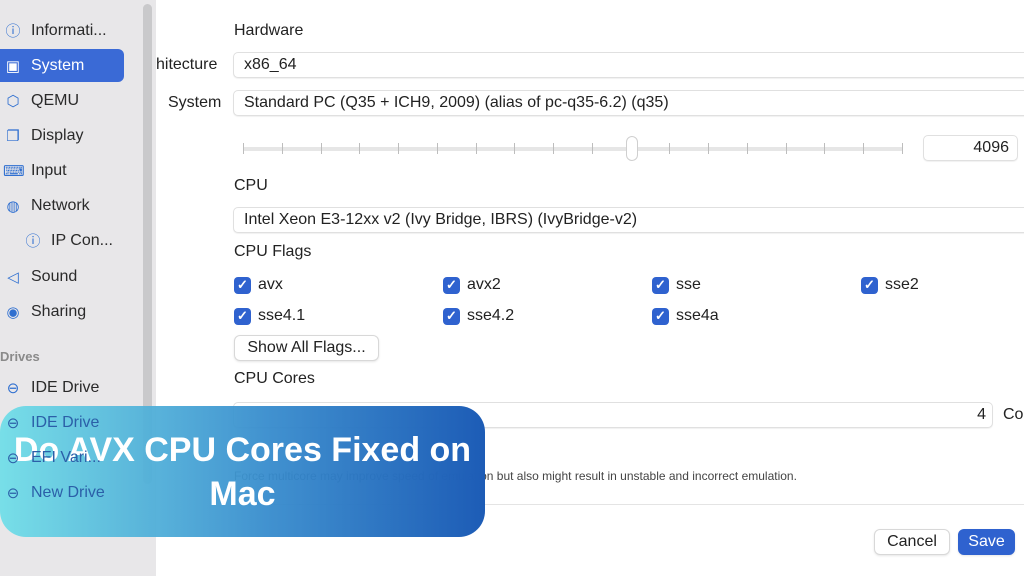 Image resolution: width=1024 pixels, height=576 pixels. I want to click on sidebar-item-sound: ◁ Sound, so click(62, 276).